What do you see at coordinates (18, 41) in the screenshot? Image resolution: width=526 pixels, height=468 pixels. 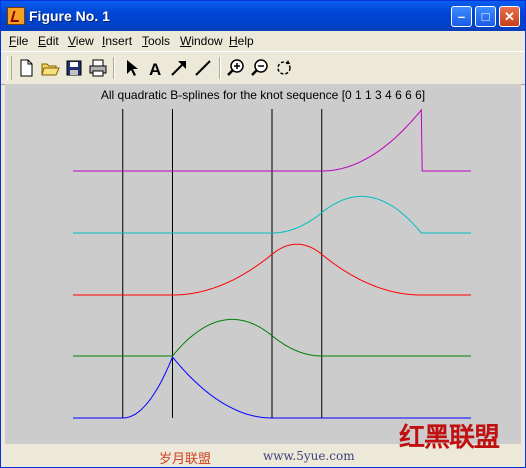 I see `menu-file: File` at bounding box center [18, 41].